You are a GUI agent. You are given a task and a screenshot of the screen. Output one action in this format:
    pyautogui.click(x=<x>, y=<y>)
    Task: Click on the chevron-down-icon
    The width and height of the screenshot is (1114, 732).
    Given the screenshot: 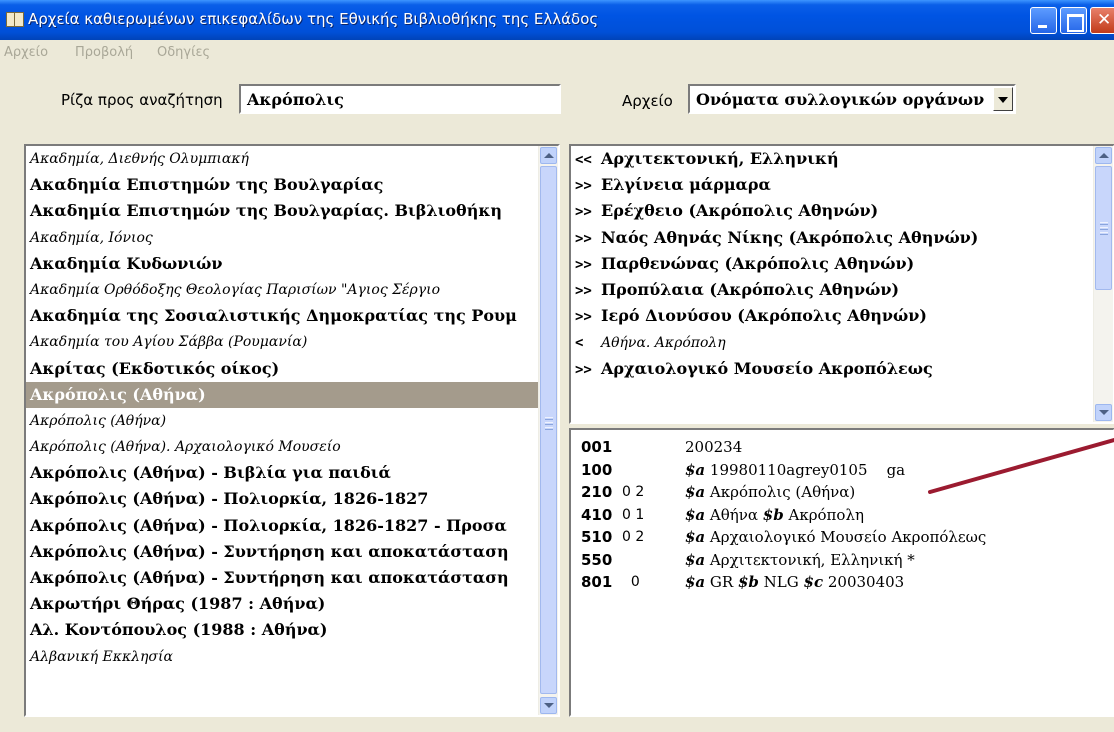 What is the action you would take?
    pyautogui.click(x=1003, y=99)
    